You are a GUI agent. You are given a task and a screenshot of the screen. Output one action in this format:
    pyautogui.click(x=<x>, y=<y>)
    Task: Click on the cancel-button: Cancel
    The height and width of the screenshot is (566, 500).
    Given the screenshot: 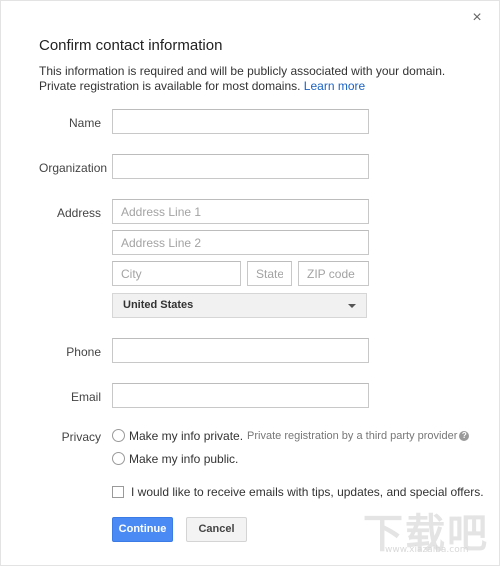 What is the action you would take?
    pyautogui.click(x=216, y=529)
    